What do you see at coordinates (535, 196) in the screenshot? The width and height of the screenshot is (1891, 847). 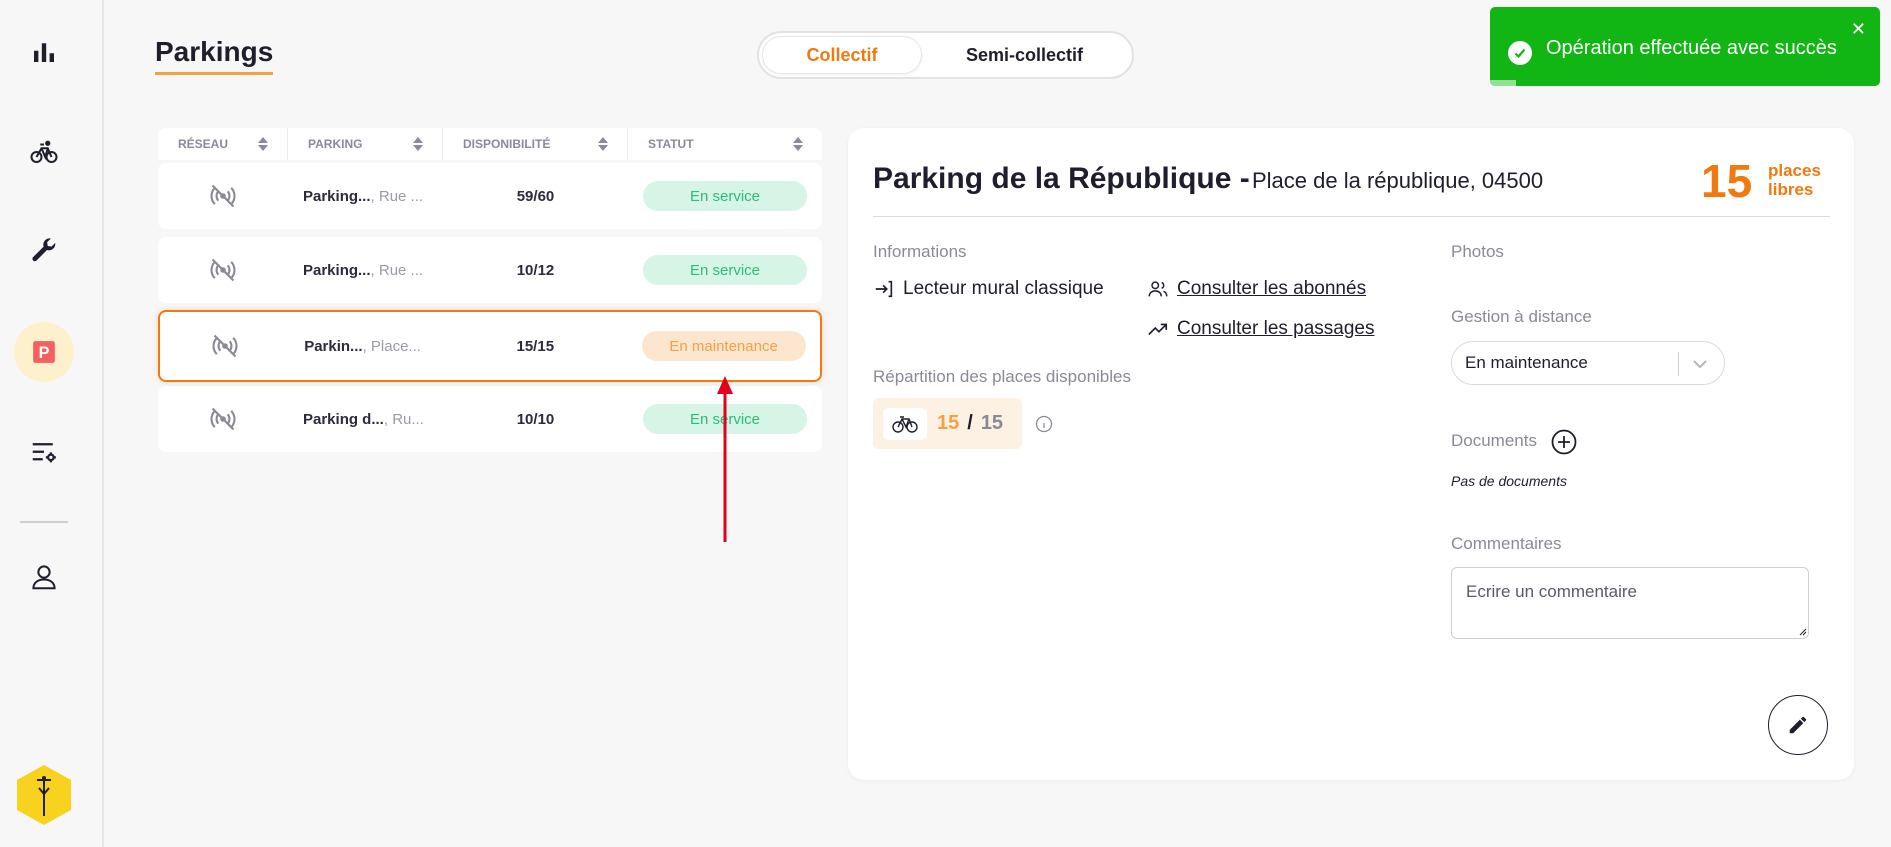 I see `availability: 59/60` at bounding box center [535, 196].